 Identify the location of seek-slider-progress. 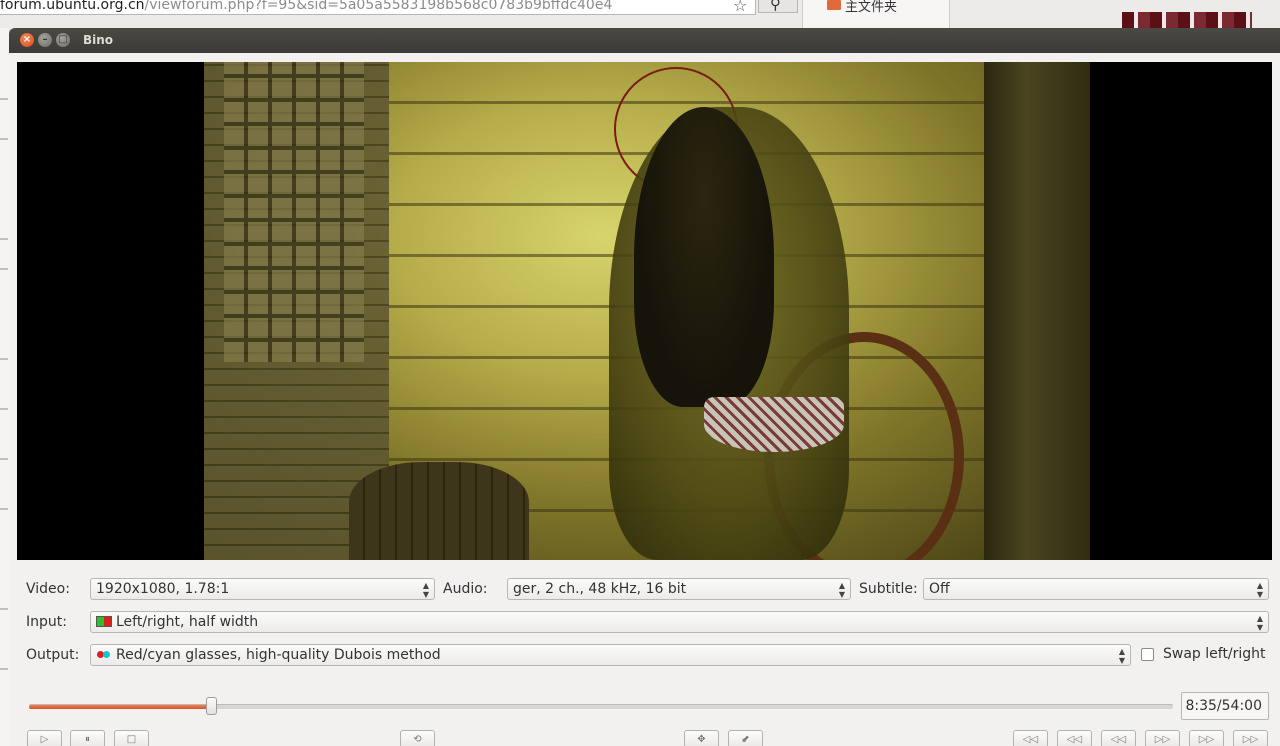
(120, 707).